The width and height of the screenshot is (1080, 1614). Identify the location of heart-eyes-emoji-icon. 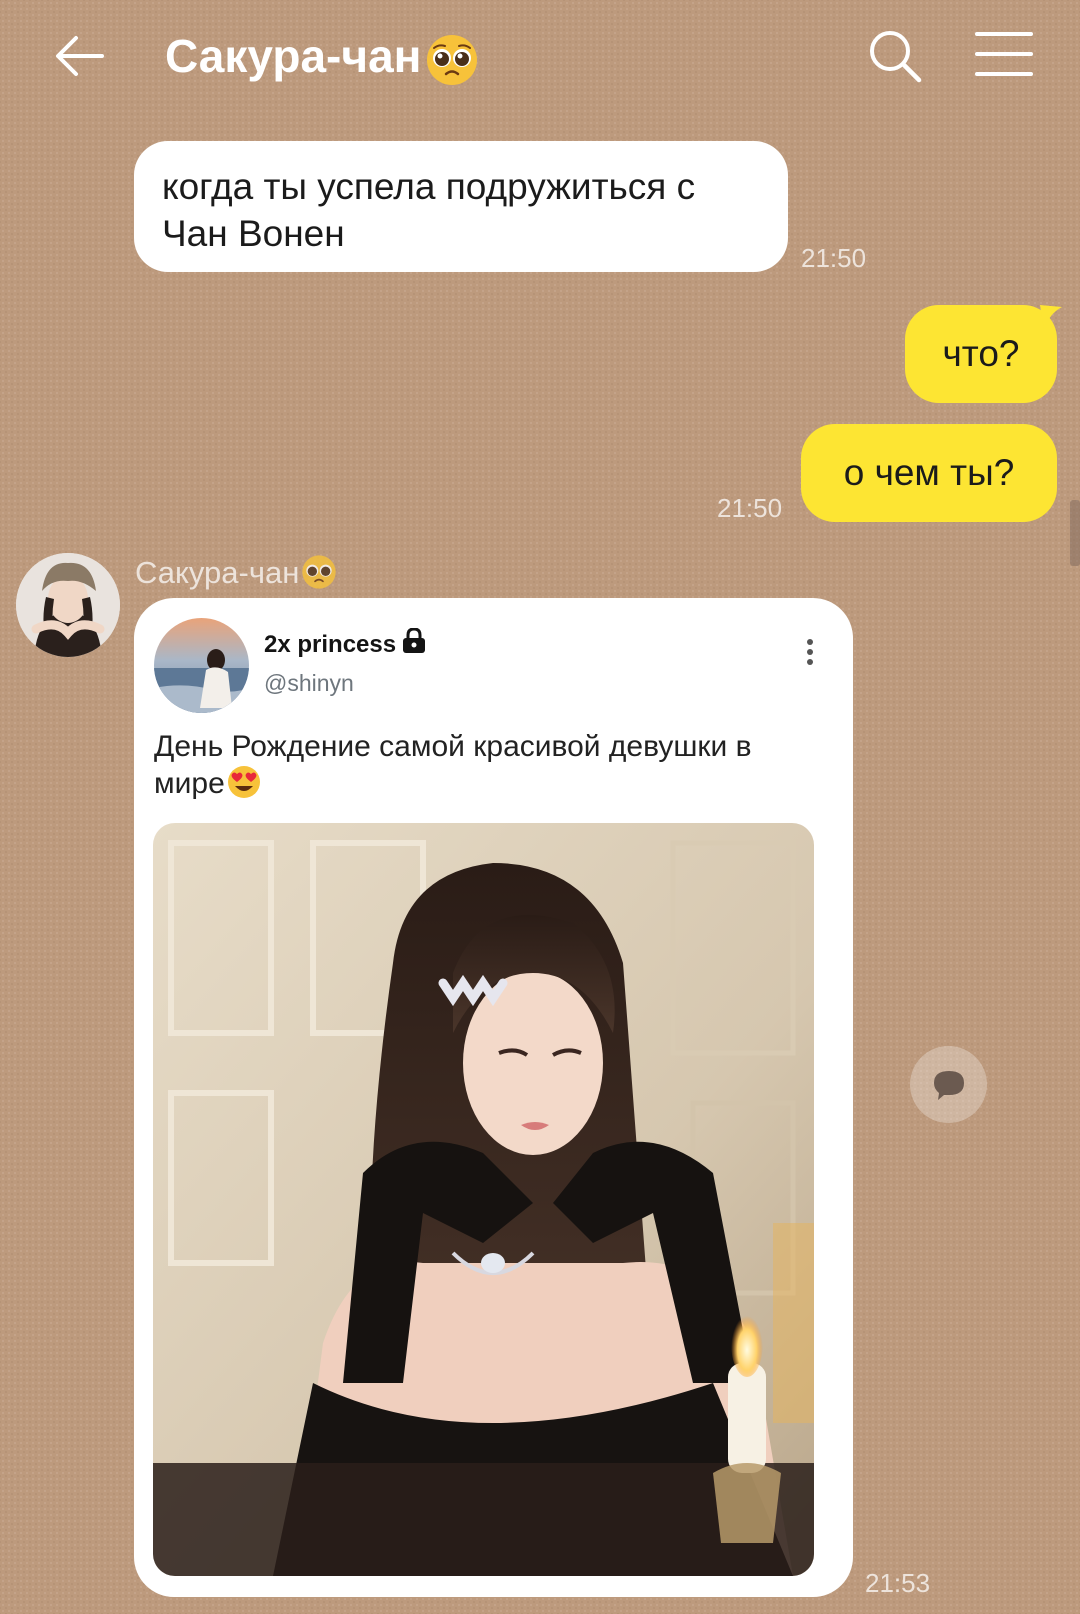
(243, 782).